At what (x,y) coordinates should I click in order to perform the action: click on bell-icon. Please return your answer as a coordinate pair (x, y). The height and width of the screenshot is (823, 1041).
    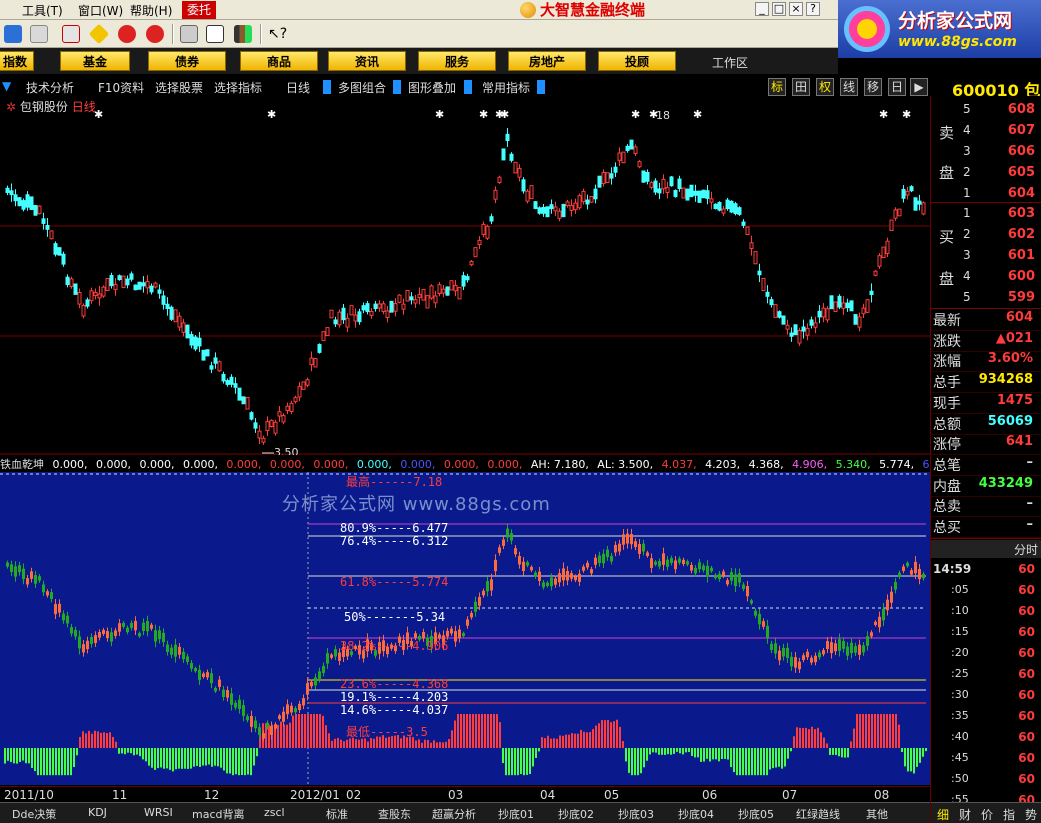
    Looking at the image, I should click on (39, 34).